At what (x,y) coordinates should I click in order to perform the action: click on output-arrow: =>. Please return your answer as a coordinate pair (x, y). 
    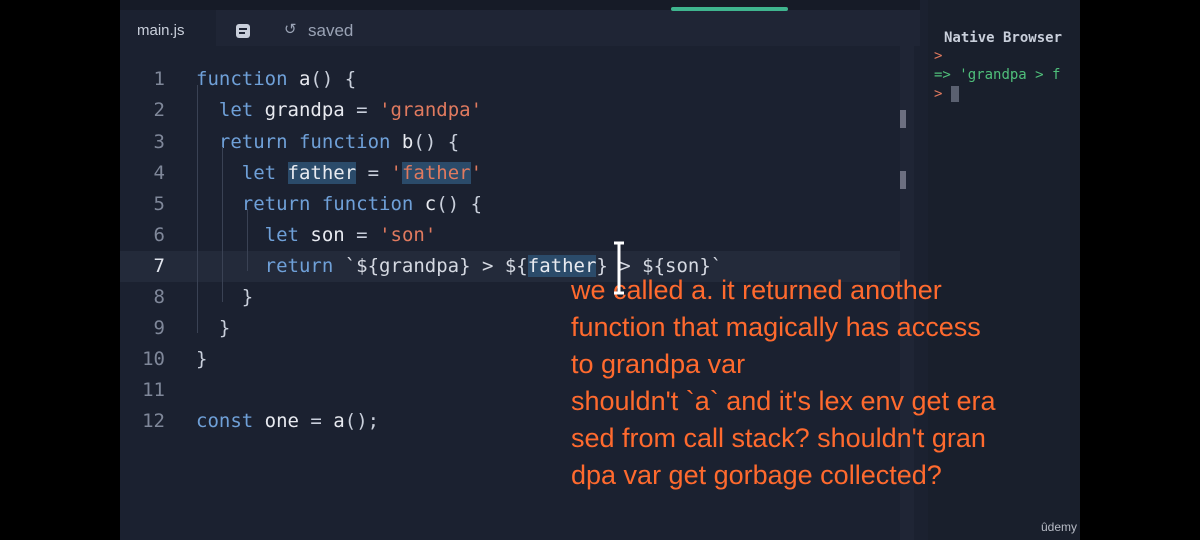
    Looking at the image, I should click on (942, 75).